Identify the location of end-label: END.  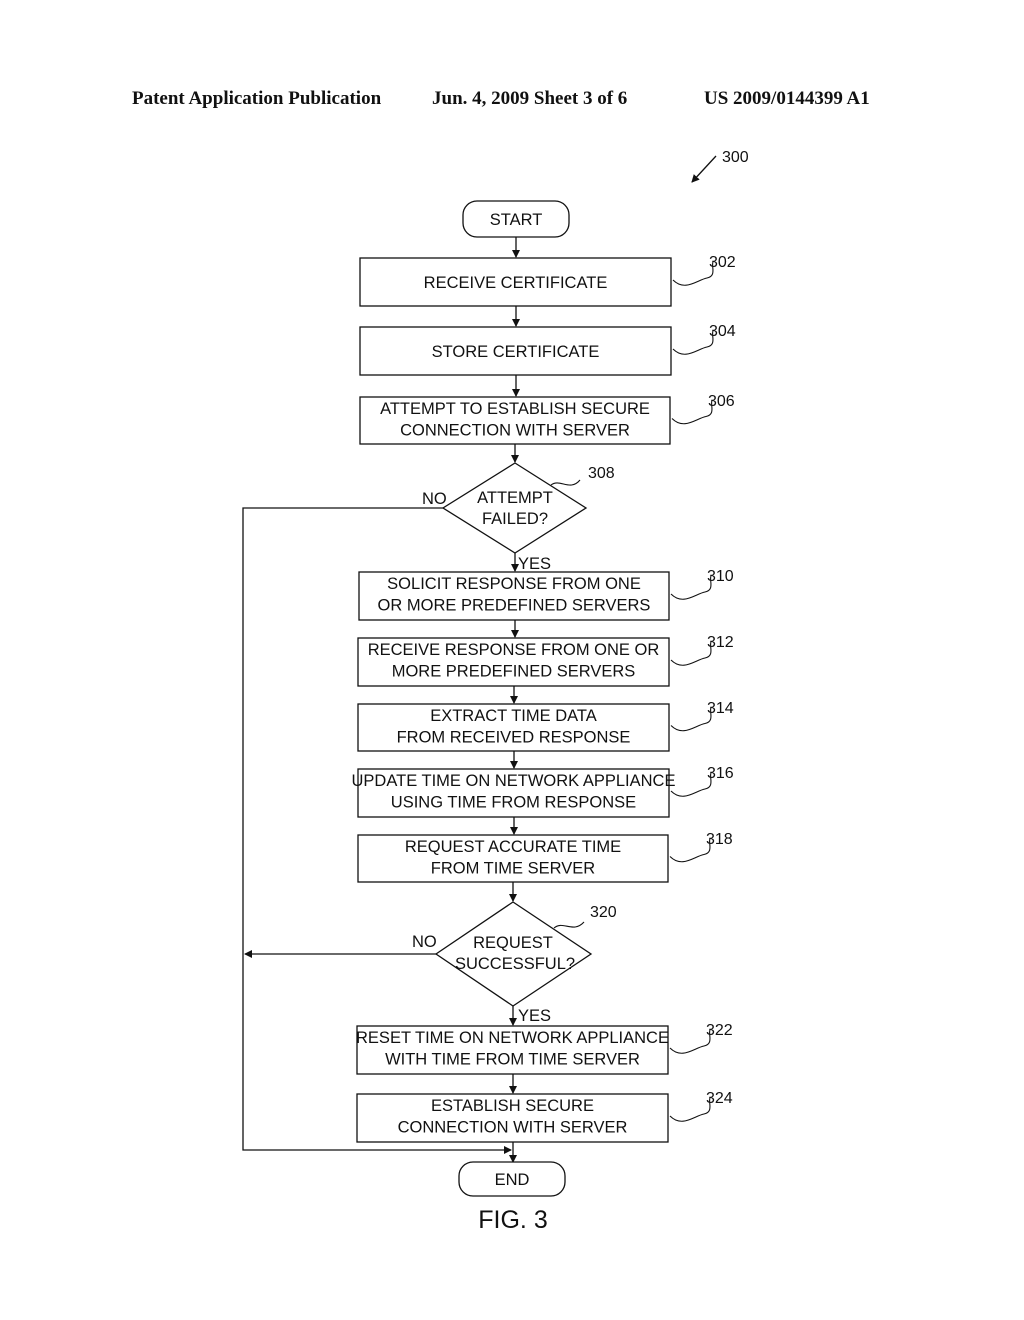
(512, 1180).